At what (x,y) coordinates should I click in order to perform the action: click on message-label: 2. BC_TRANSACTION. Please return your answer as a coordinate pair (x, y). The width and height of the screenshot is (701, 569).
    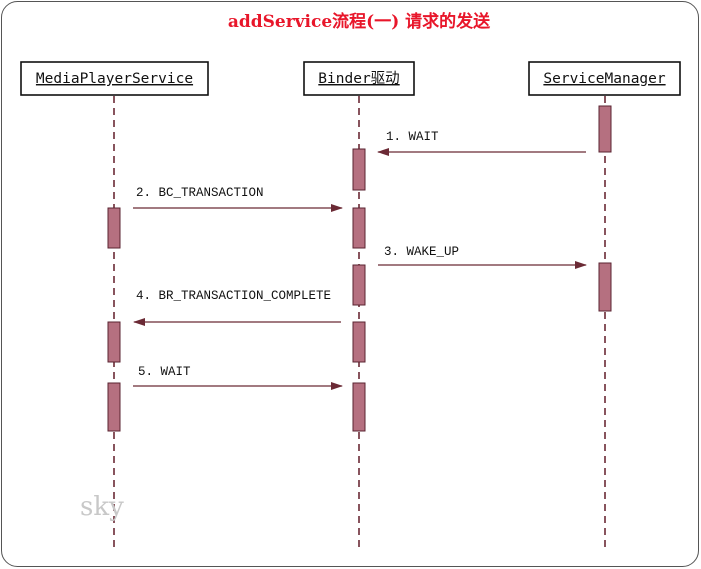
    Looking at the image, I should click on (200, 193).